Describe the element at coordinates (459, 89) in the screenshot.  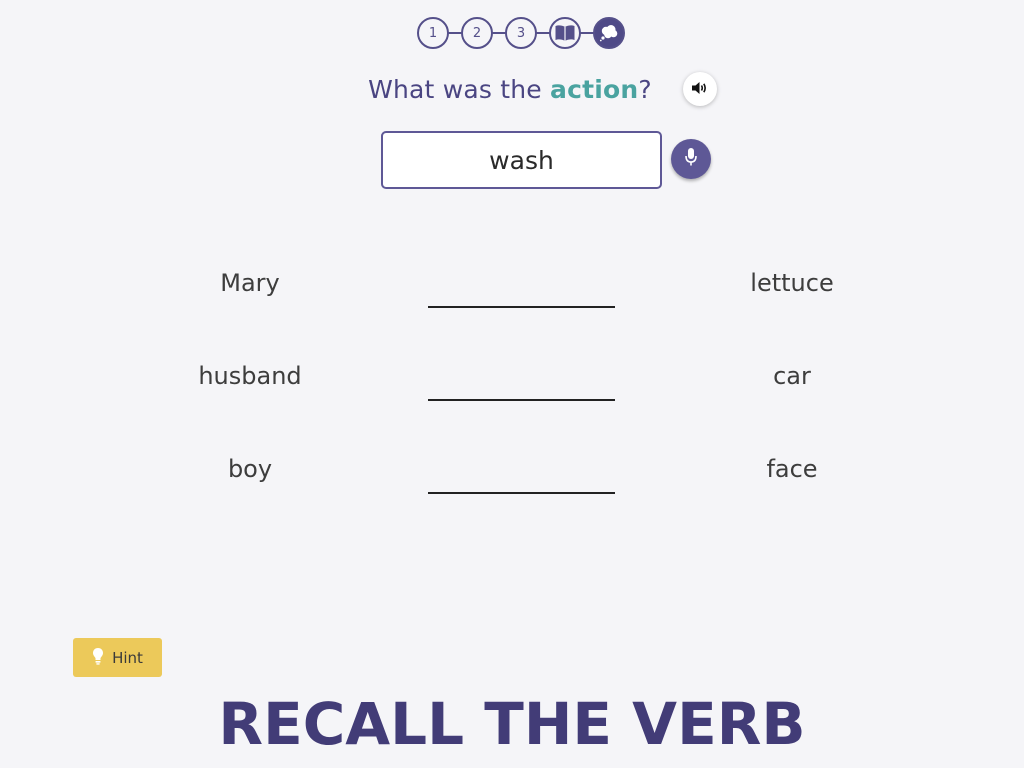
I see `question-prefix: What was the` at that location.